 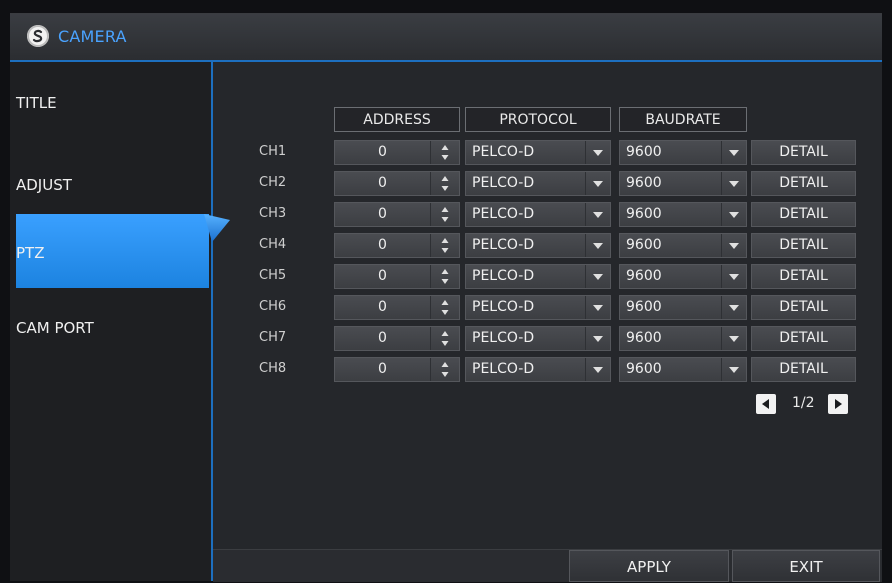 What do you see at coordinates (806, 566) in the screenshot?
I see `exit-button: EXIT` at bounding box center [806, 566].